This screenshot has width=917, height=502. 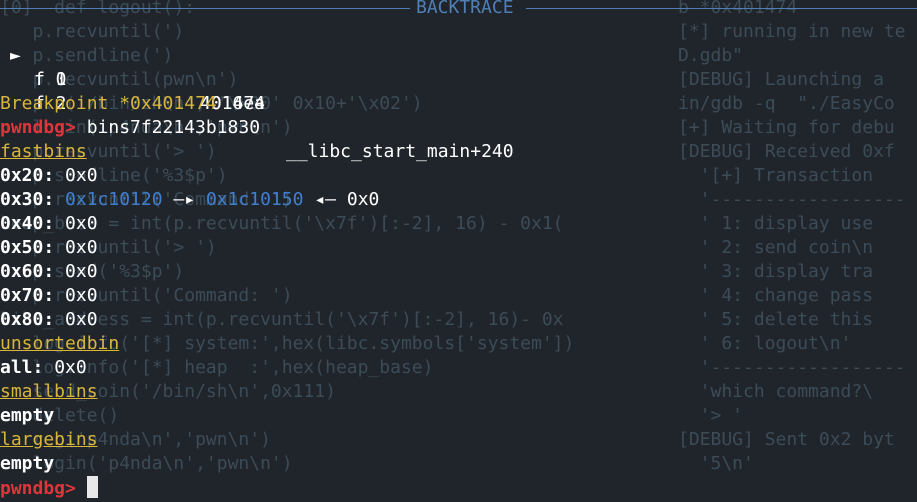 What do you see at coordinates (132, 79) in the screenshot?
I see `backtrace-frame-1: f 1 4016ea` at bounding box center [132, 79].